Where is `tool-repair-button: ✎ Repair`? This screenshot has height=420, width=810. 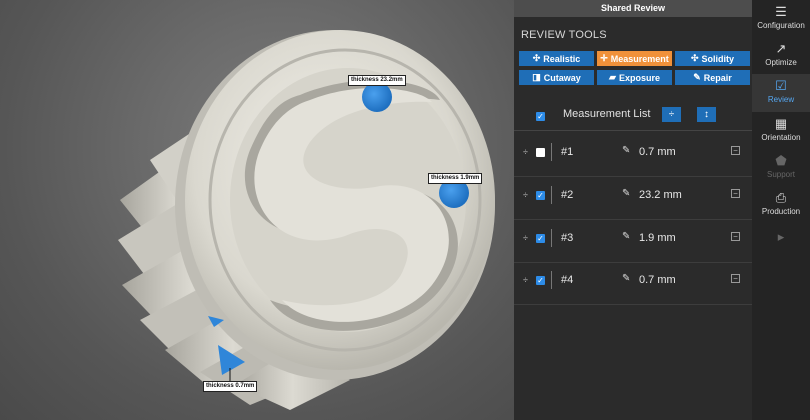
tool-repair-button: ✎ Repair is located at coordinates (712, 77).